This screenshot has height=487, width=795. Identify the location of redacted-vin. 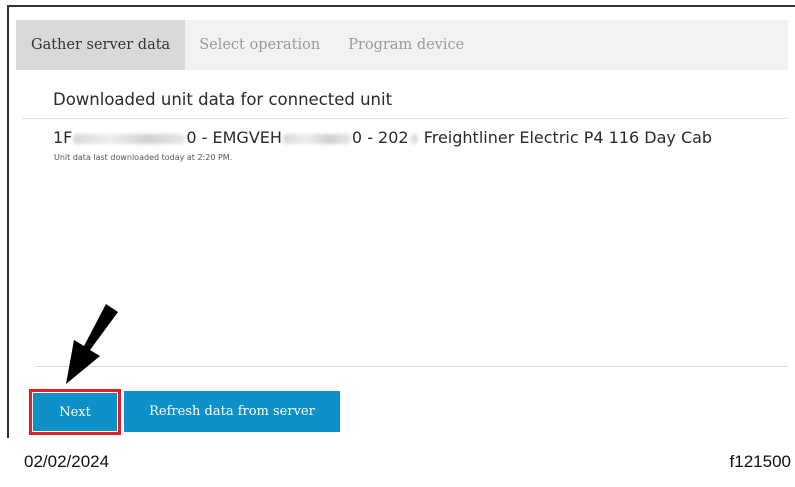
(129, 138).